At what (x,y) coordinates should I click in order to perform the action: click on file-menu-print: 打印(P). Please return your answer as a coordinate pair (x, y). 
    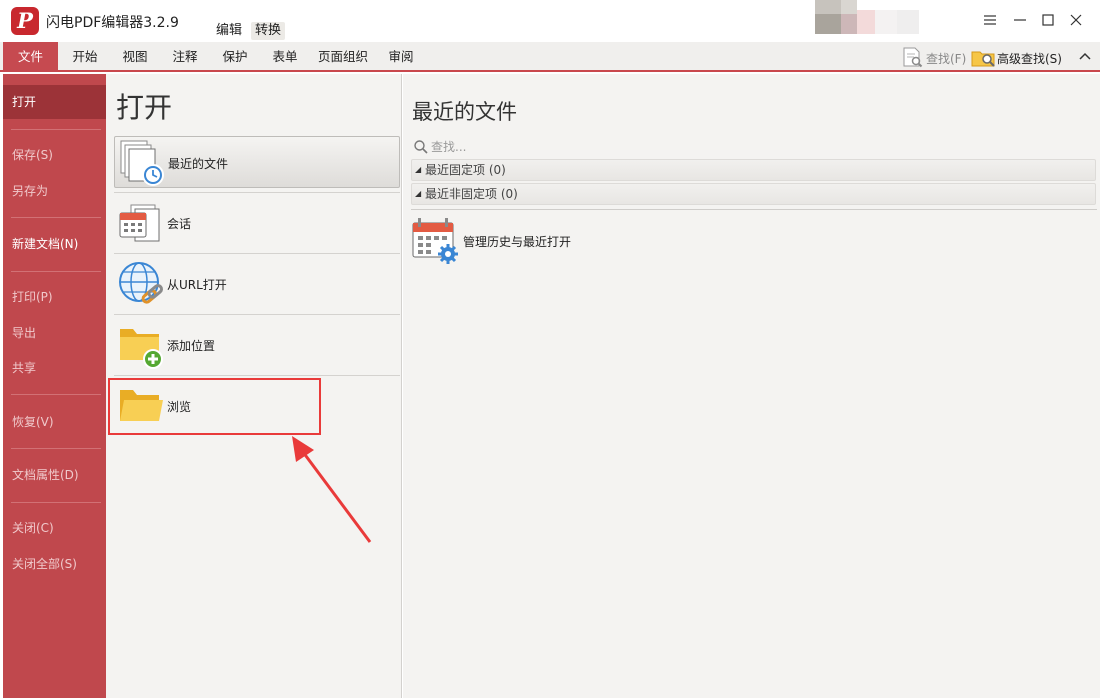
    Looking at the image, I should click on (54, 297).